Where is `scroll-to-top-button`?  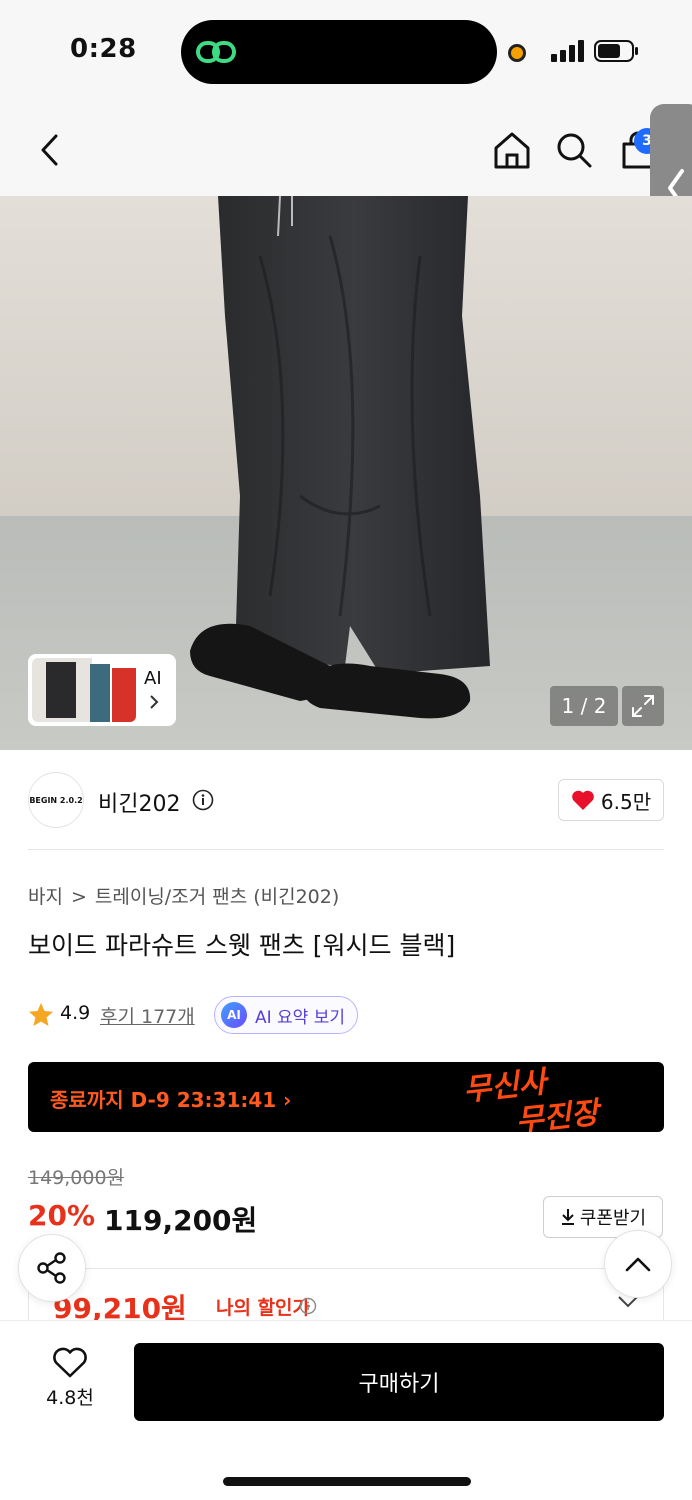 scroll-to-top-button is located at coordinates (638, 1264).